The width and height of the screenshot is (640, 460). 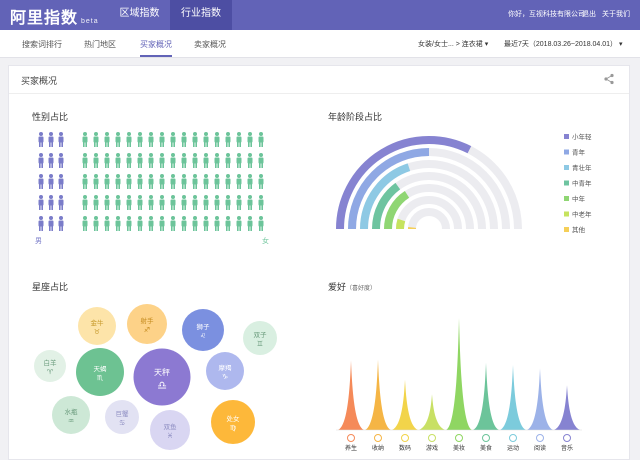 What do you see at coordinates (203, 336) in the screenshot?
I see `constellation-symbol-icon: ♌` at bounding box center [203, 336].